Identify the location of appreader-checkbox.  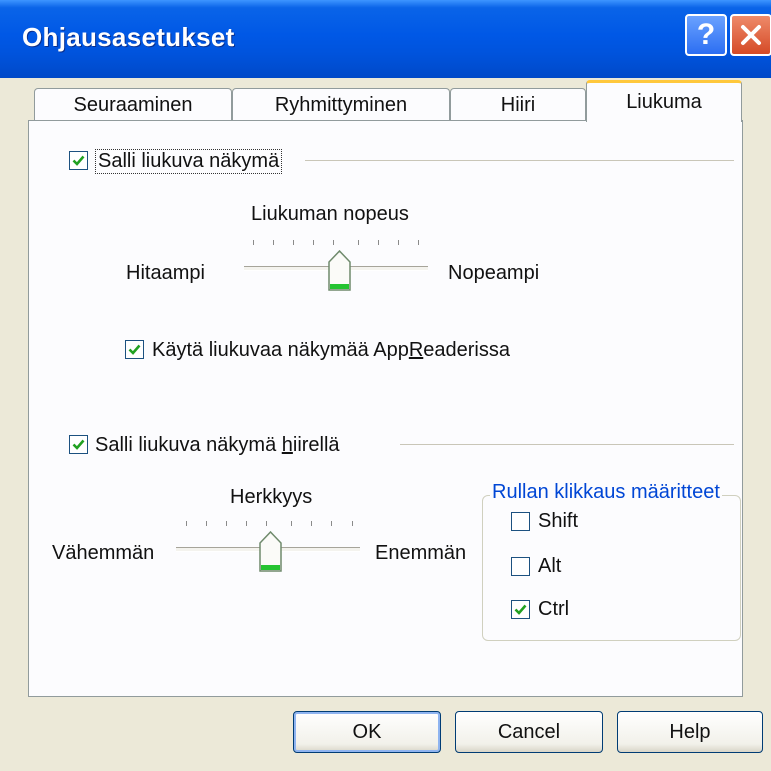
(134, 349).